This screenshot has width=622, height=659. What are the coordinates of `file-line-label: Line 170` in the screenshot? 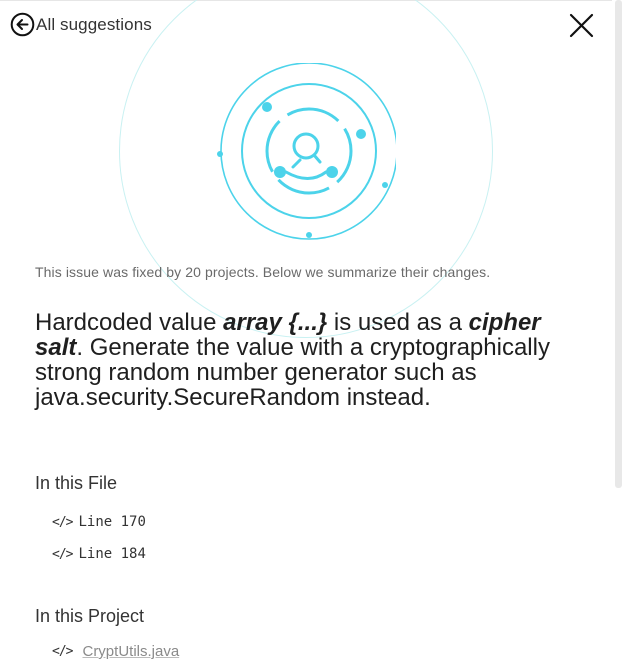 It's located at (112, 522).